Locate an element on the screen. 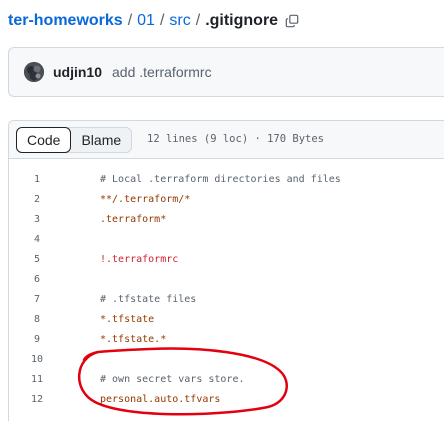 The height and width of the screenshot is (421, 444). commit-author-link: udjin10 is located at coordinates (77, 72).